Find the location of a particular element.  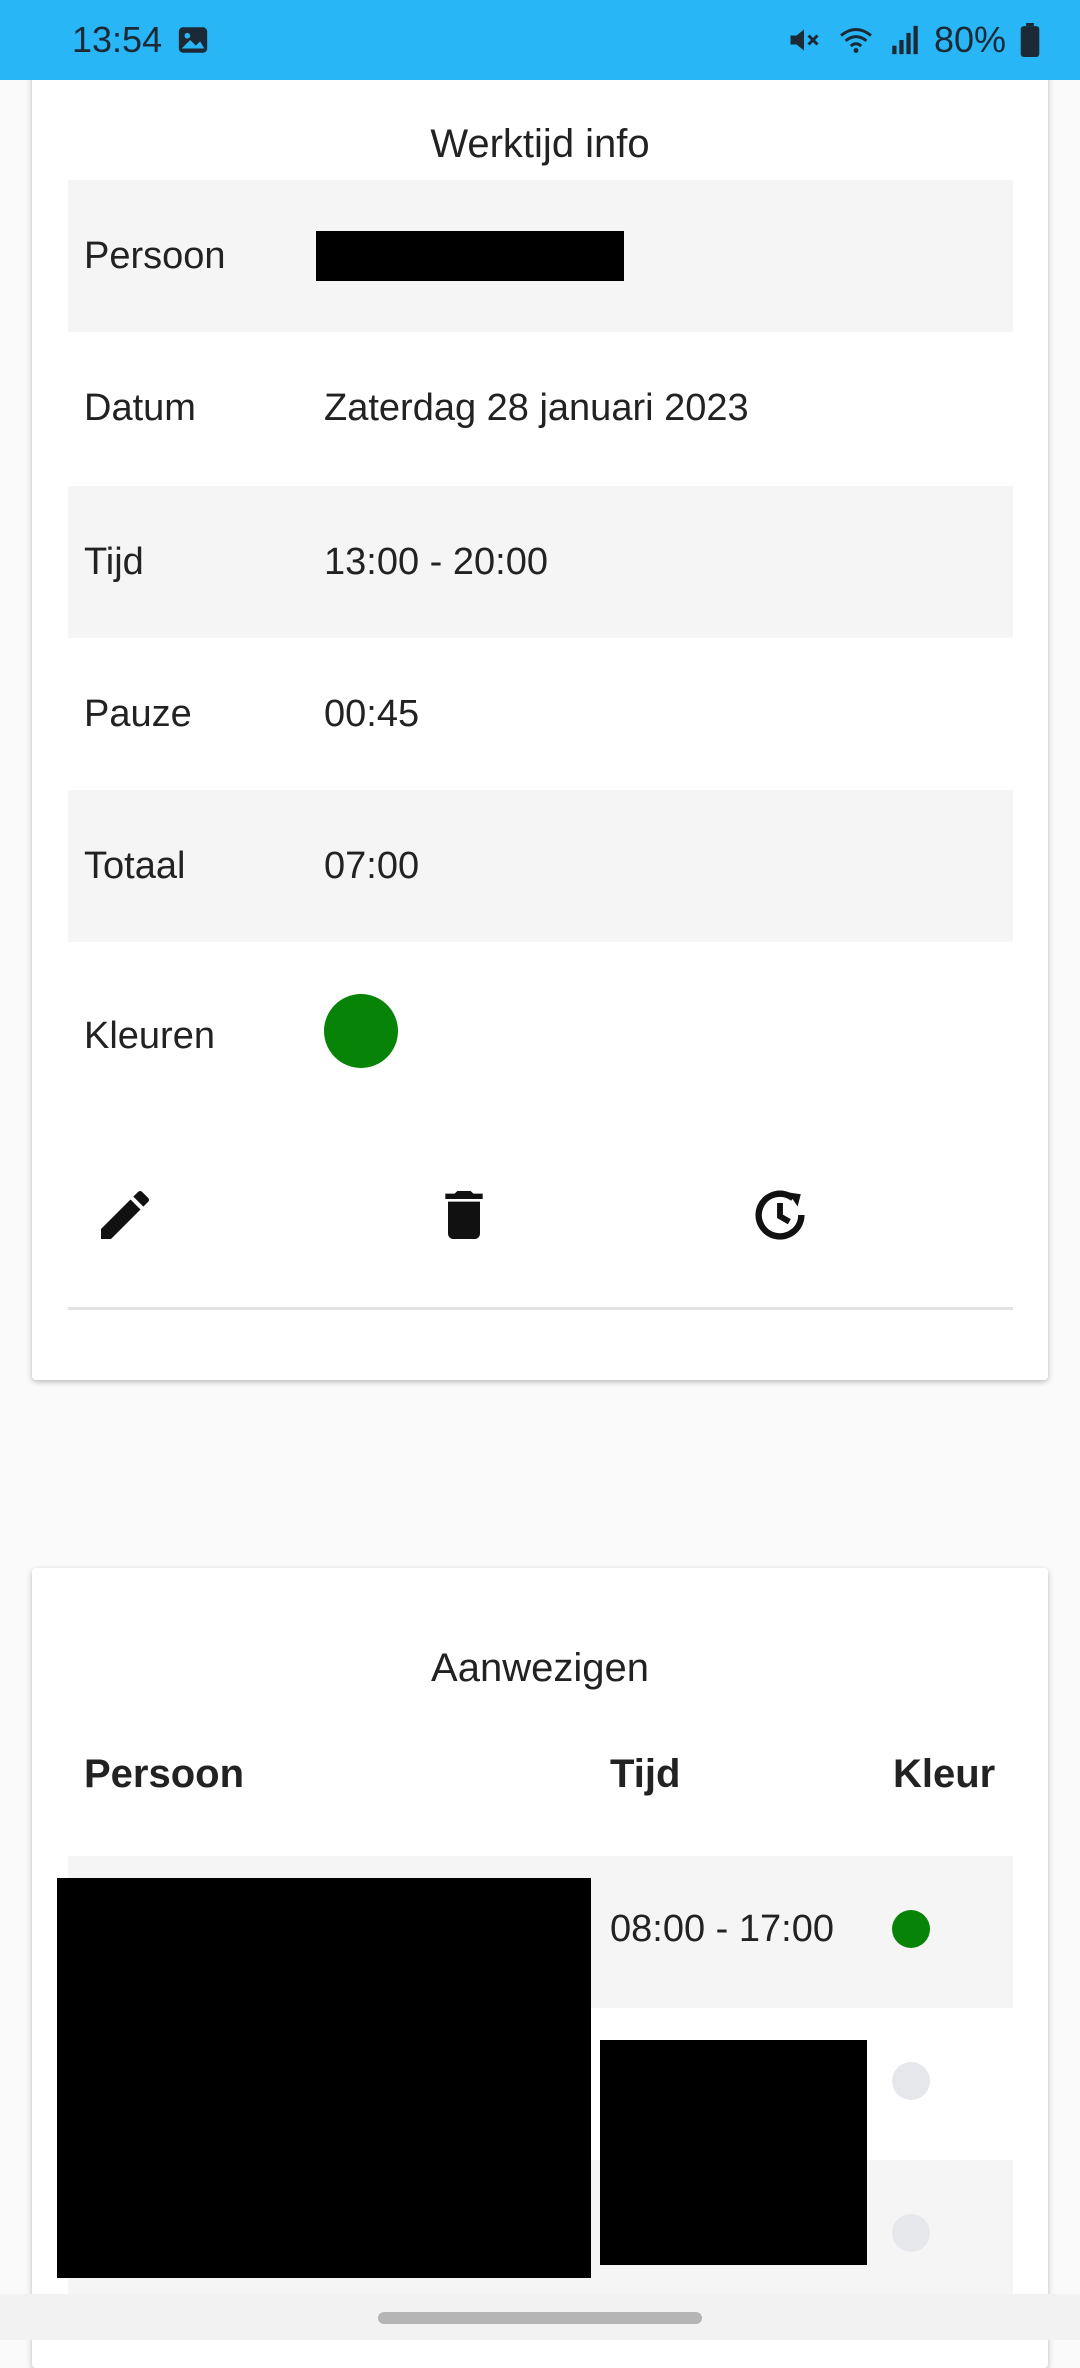

signal-icon is located at coordinates (905, 40).